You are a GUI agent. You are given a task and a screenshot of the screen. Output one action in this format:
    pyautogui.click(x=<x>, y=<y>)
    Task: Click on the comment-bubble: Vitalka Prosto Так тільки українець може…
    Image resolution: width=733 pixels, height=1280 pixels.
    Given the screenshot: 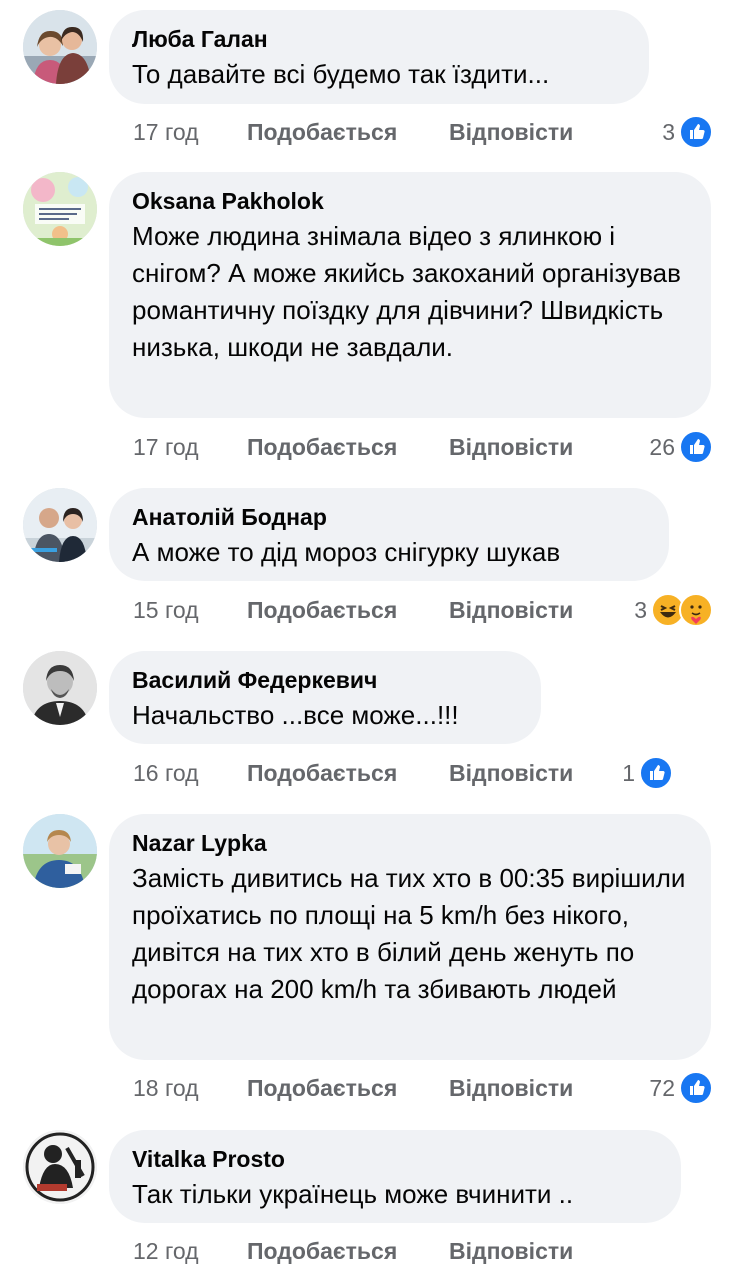 What is the action you would take?
    pyautogui.click(x=395, y=1176)
    